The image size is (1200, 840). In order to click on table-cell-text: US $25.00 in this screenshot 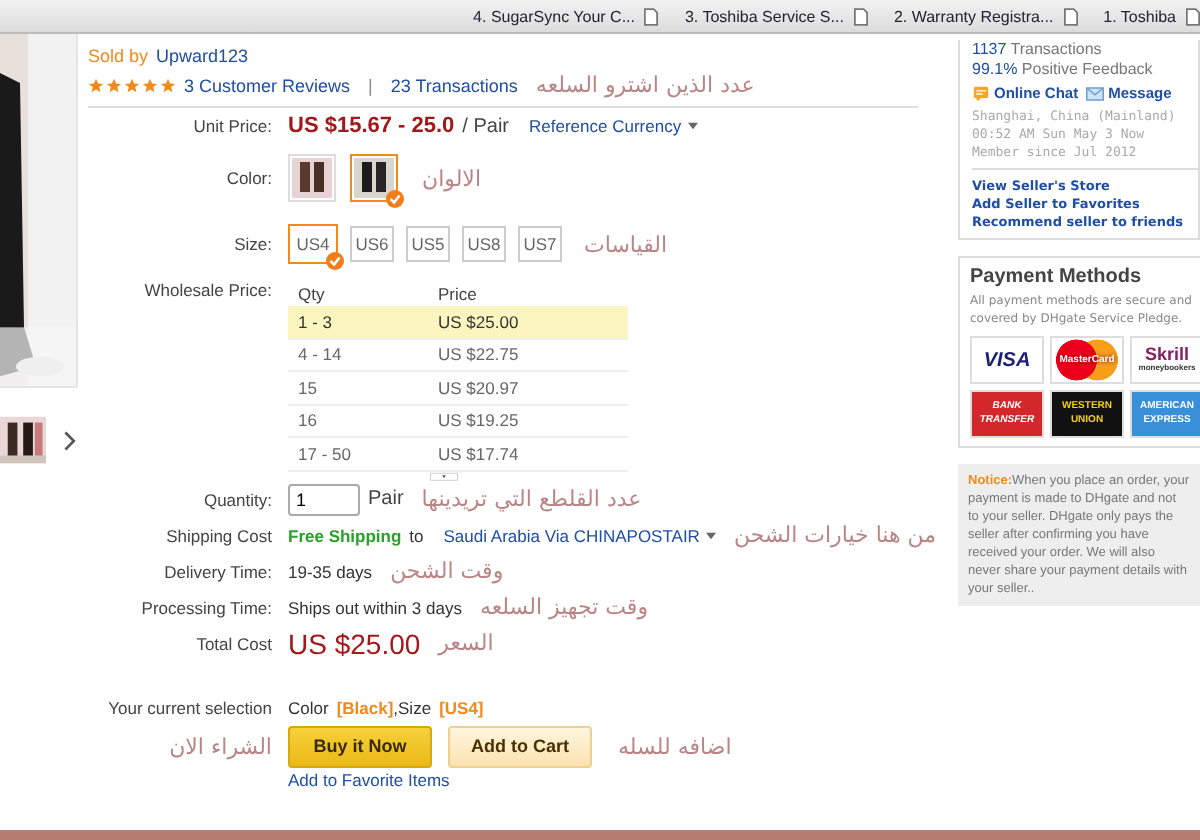, I will do `click(479, 321)`.